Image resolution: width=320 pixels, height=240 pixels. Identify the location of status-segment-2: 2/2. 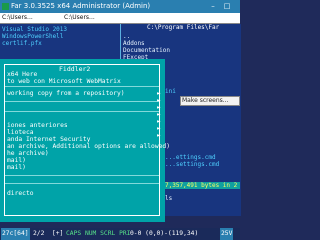
(39, 233).